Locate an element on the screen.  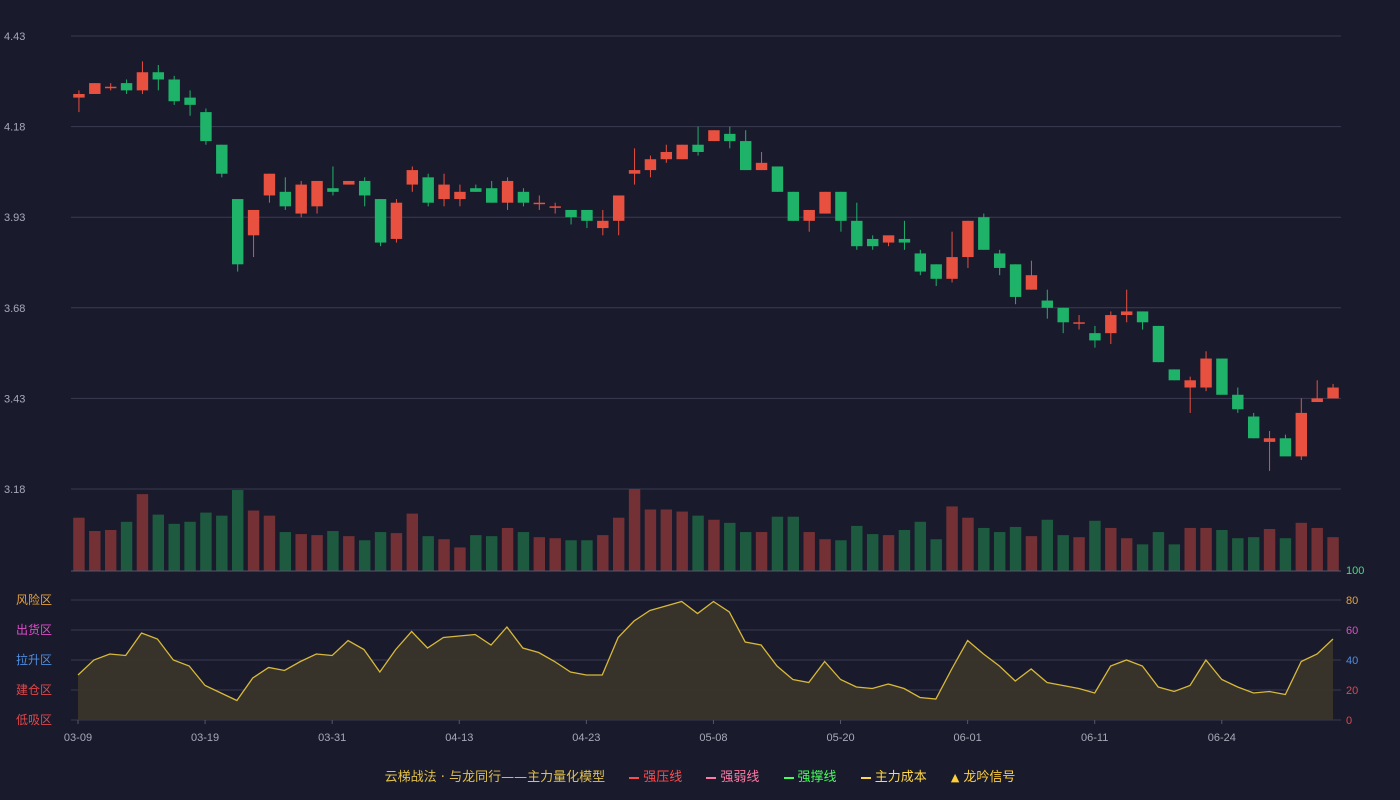
legend-item-strong-resistance: 强压线 is located at coordinates (655, 775).